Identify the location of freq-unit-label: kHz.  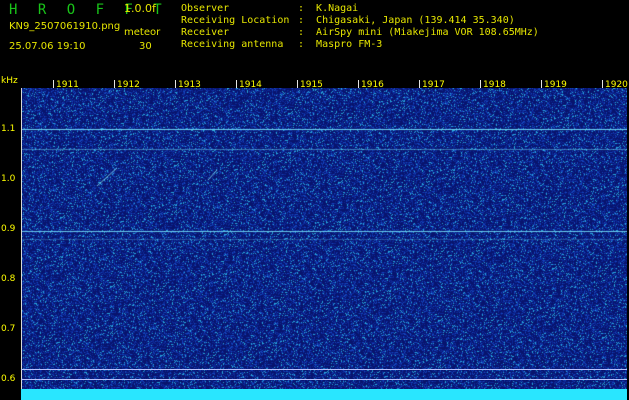
(9, 81).